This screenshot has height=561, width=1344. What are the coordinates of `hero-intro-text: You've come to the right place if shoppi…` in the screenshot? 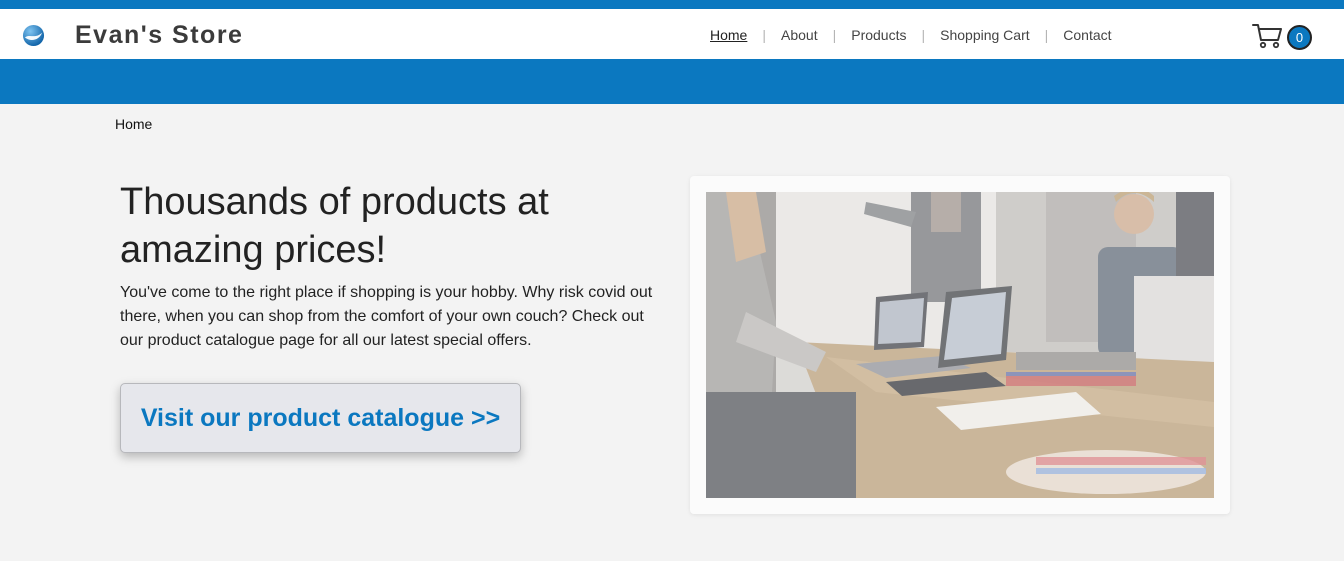 It's located at (386, 316).